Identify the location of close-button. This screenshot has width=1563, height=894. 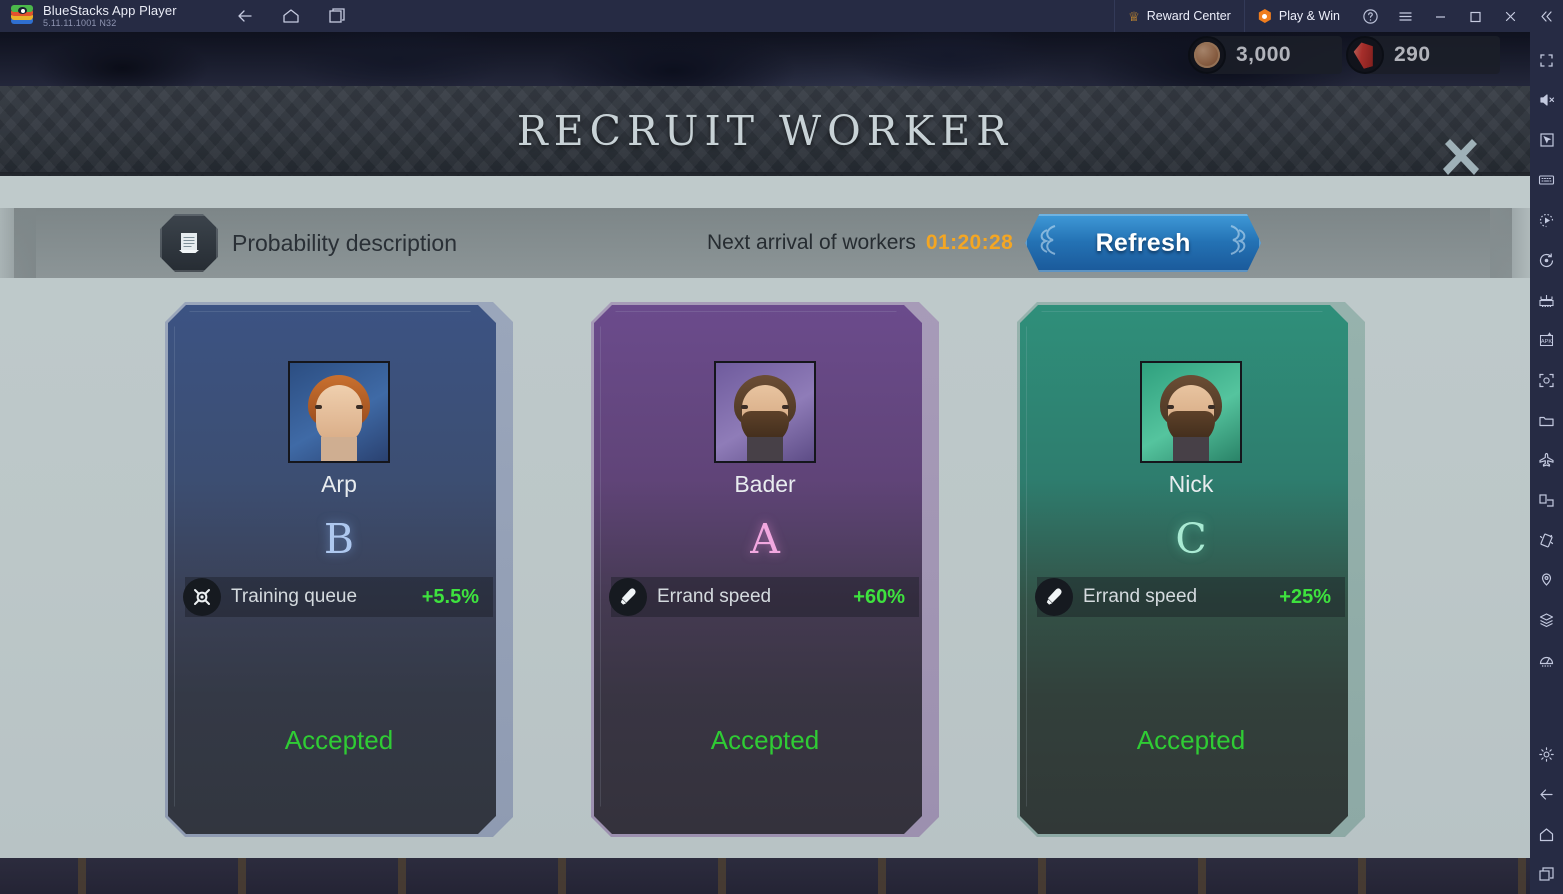
(1510, 16).